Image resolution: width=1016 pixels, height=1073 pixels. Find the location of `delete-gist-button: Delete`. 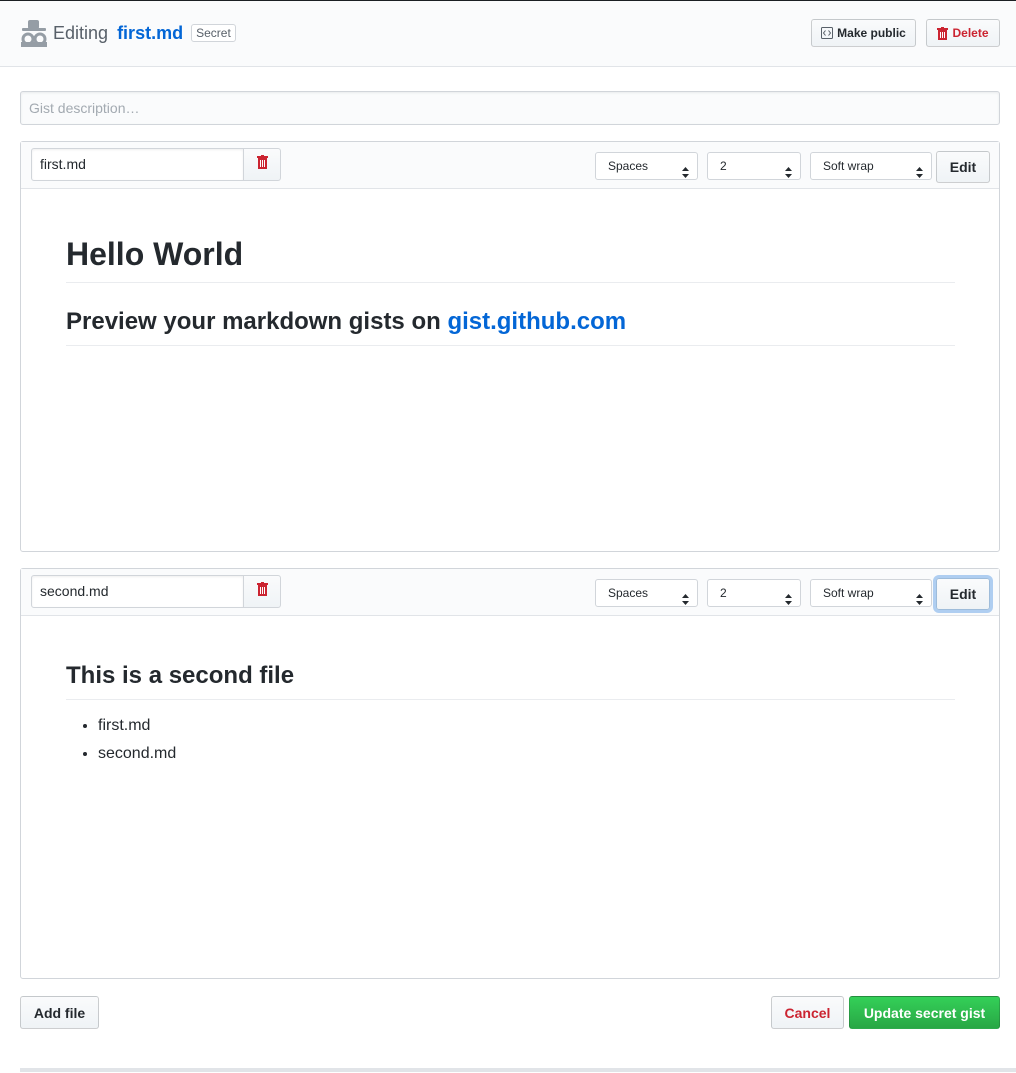

delete-gist-button: Delete is located at coordinates (963, 33).